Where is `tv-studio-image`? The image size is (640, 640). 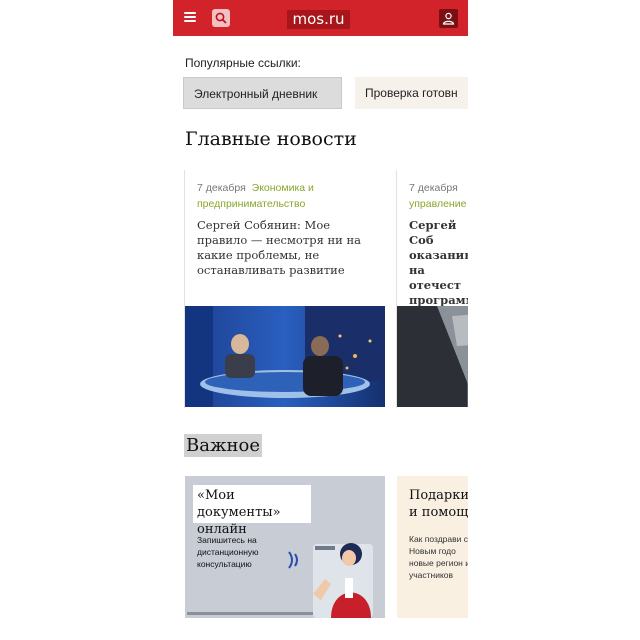
tv-studio-image is located at coordinates (285, 356).